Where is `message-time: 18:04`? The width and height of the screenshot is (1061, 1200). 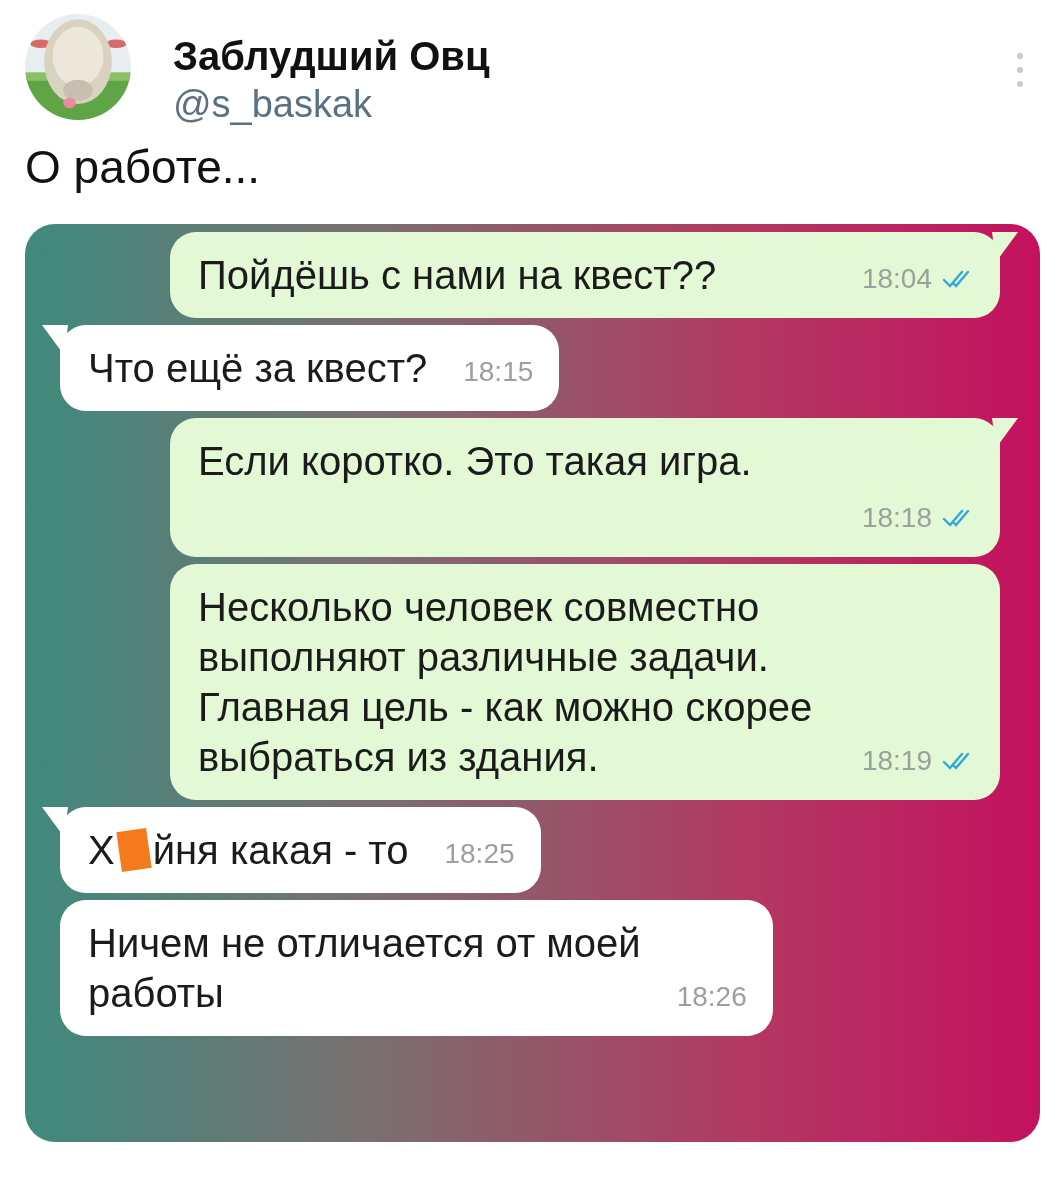
message-time: 18:04 is located at coordinates (896, 279).